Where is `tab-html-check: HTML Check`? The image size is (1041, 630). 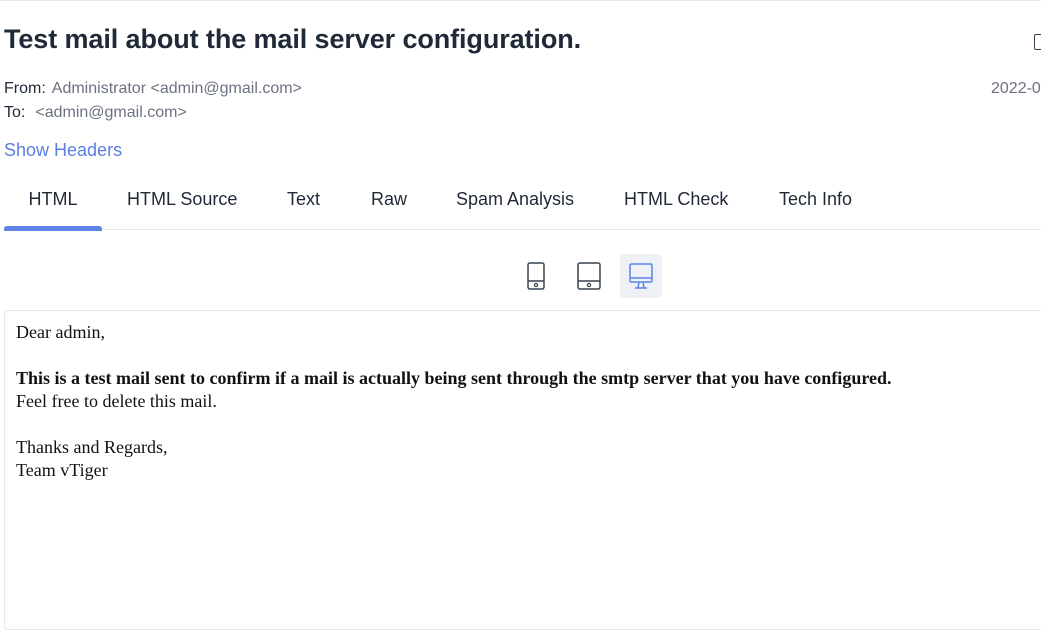
tab-html-check: HTML Check is located at coordinates (676, 204).